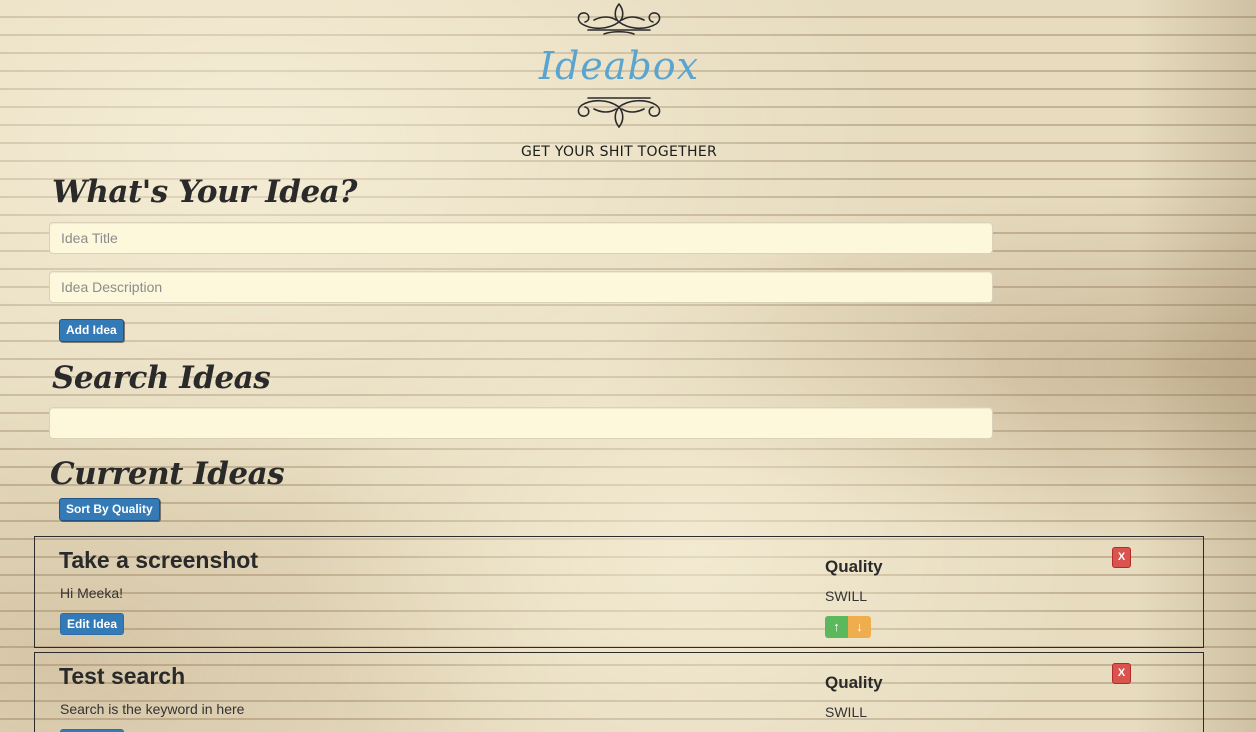 The image size is (1256, 732). What do you see at coordinates (619, 113) in the screenshot?
I see `flourish-bottom-icon` at bounding box center [619, 113].